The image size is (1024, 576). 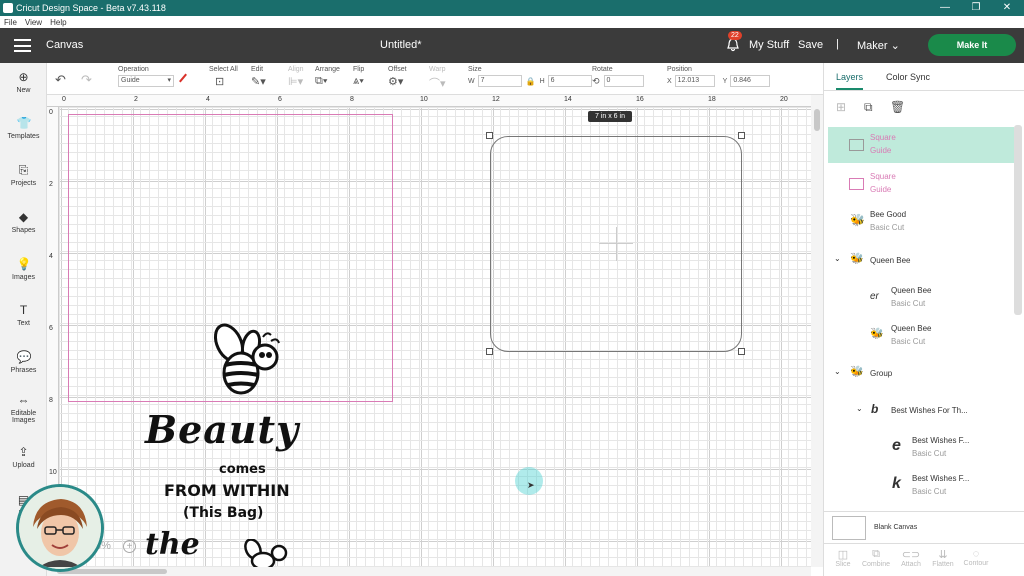 I want to click on from-within-text: FROM WITHIN, so click(x=227, y=490).